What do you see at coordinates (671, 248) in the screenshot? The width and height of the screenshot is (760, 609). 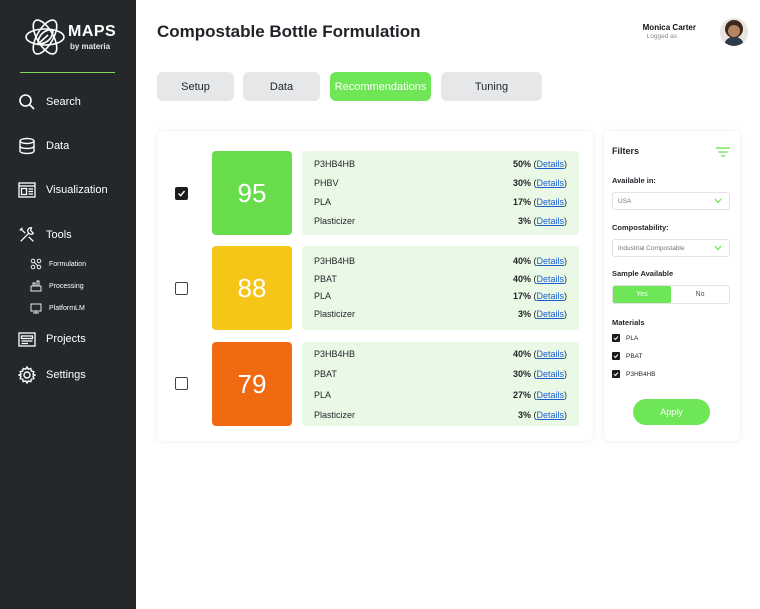 I see `compostability-select: Industrial Compostable` at bounding box center [671, 248].